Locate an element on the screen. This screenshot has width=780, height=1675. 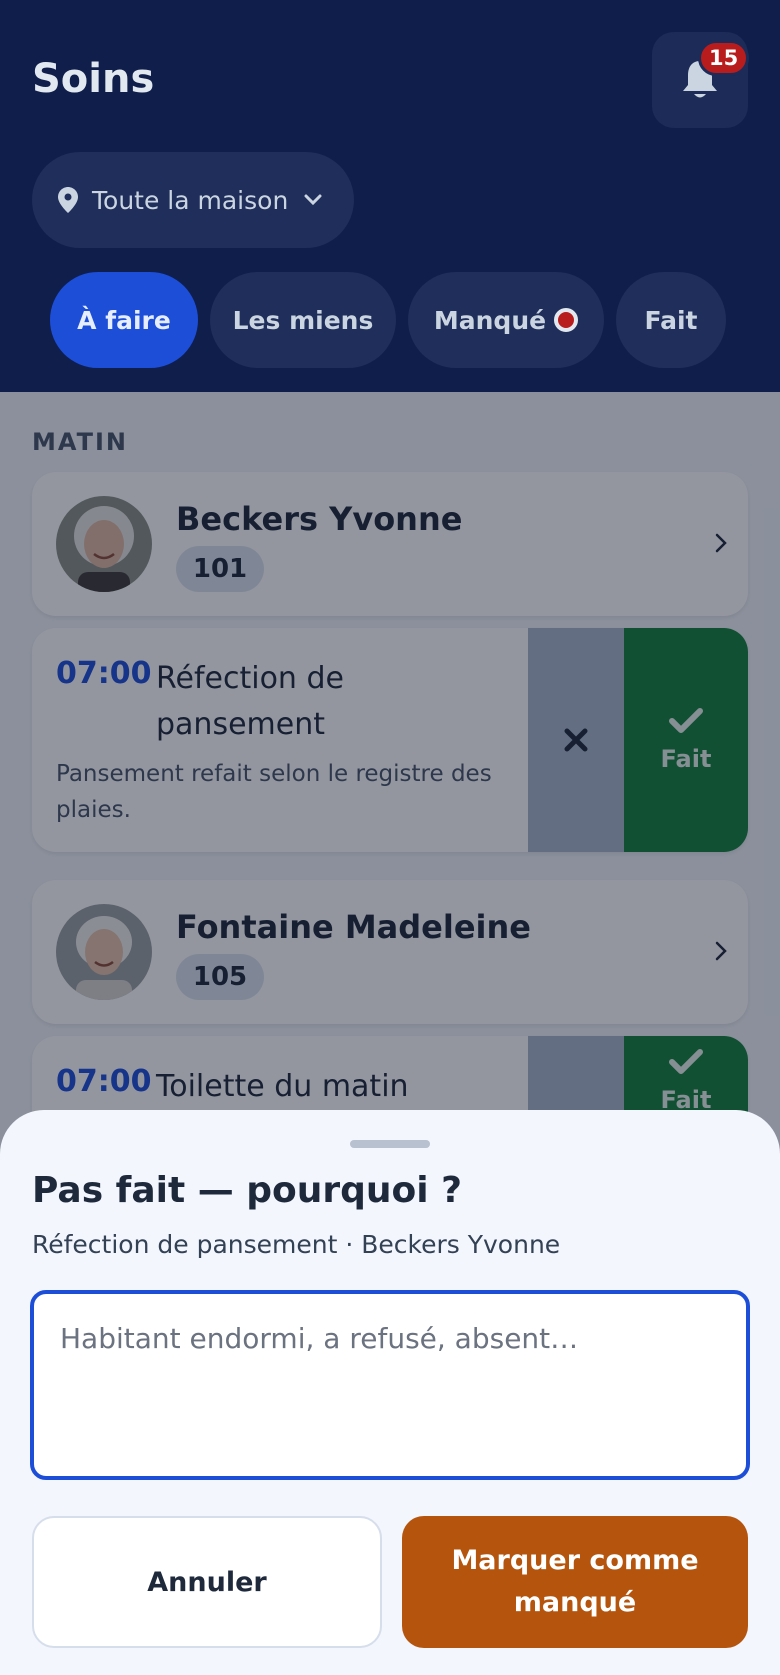
tab-label: Les miens is located at coordinates (303, 320).